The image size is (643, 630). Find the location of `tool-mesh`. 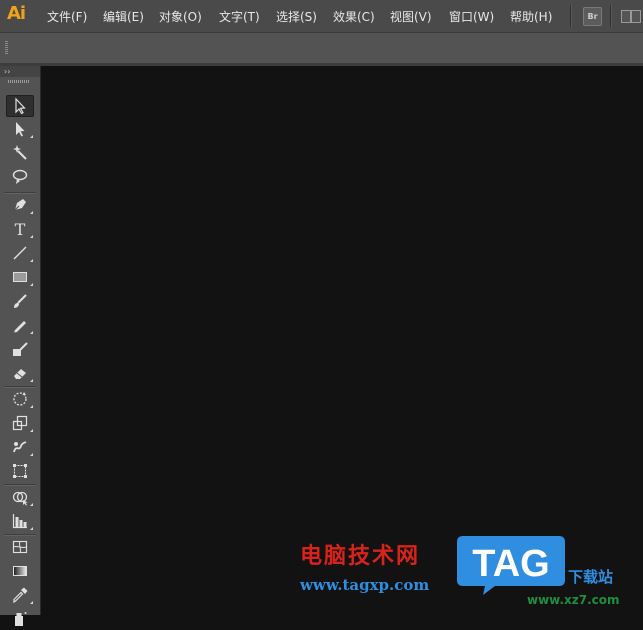

tool-mesh is located at coordinates (20, 547).